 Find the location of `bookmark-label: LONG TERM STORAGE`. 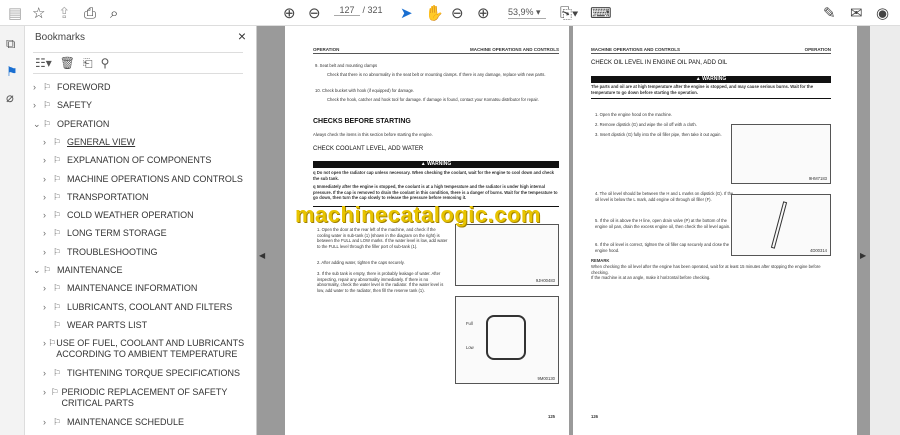

bookmark-label: LONG TERM STORAGE is located at coordinates (117, 233).